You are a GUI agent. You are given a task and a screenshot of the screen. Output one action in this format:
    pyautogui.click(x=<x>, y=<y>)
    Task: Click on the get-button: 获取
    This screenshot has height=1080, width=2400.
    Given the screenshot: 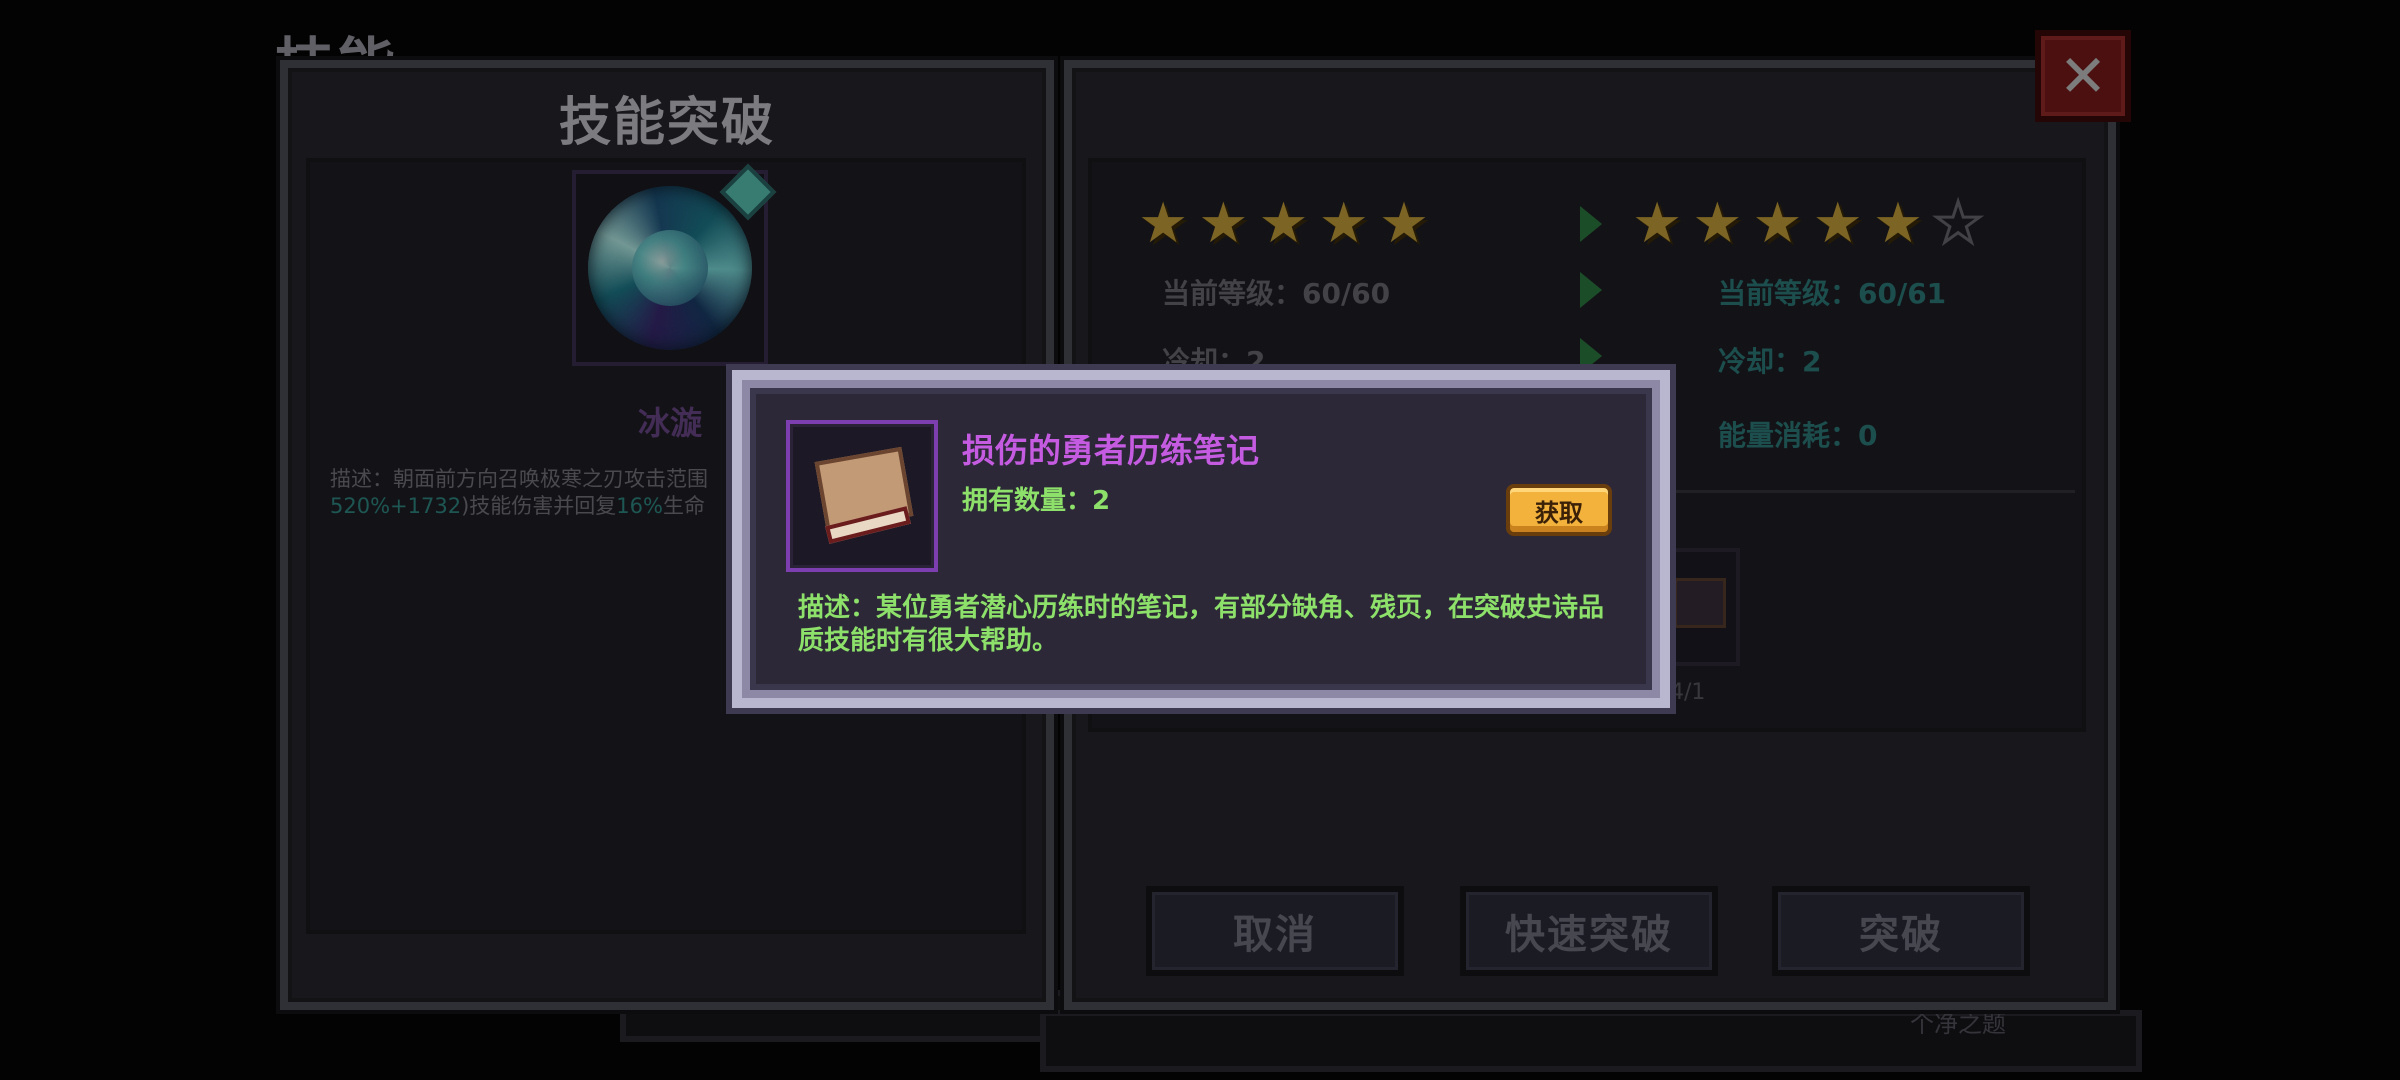 What is the action you would take?
    pyautogui.click(x=1559, y=510)
    